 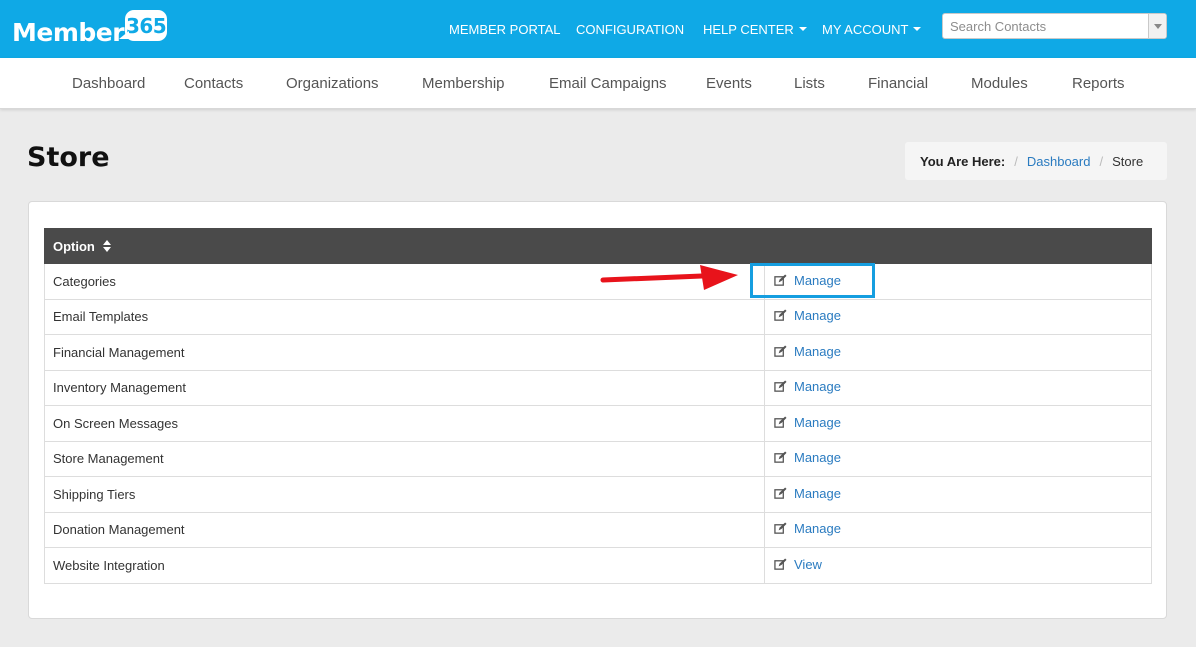 I want to click on search-dropdown-icon, so click(x=1157, y=26).